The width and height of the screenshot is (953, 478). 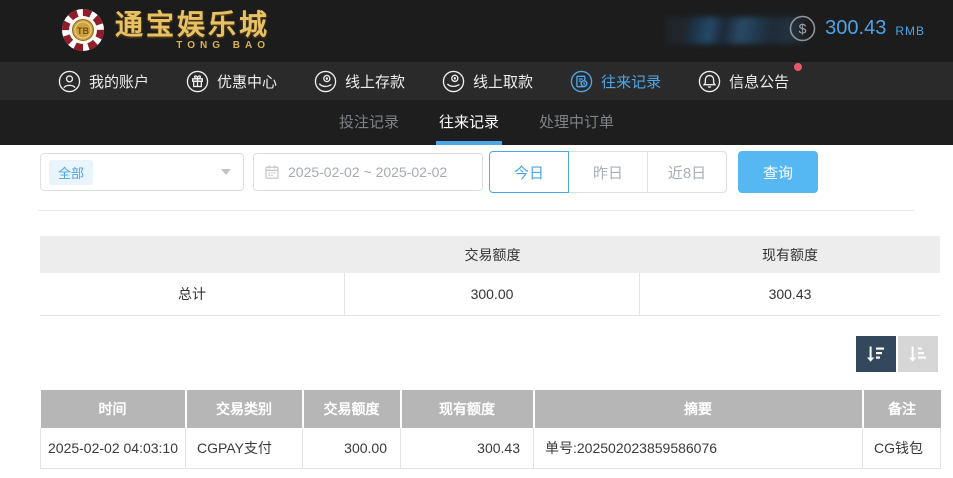 What do you see at coordinates (790, 254) in the screenshot?
I see `summary-header-current: 现有额度` at bounding box center [790, 254].